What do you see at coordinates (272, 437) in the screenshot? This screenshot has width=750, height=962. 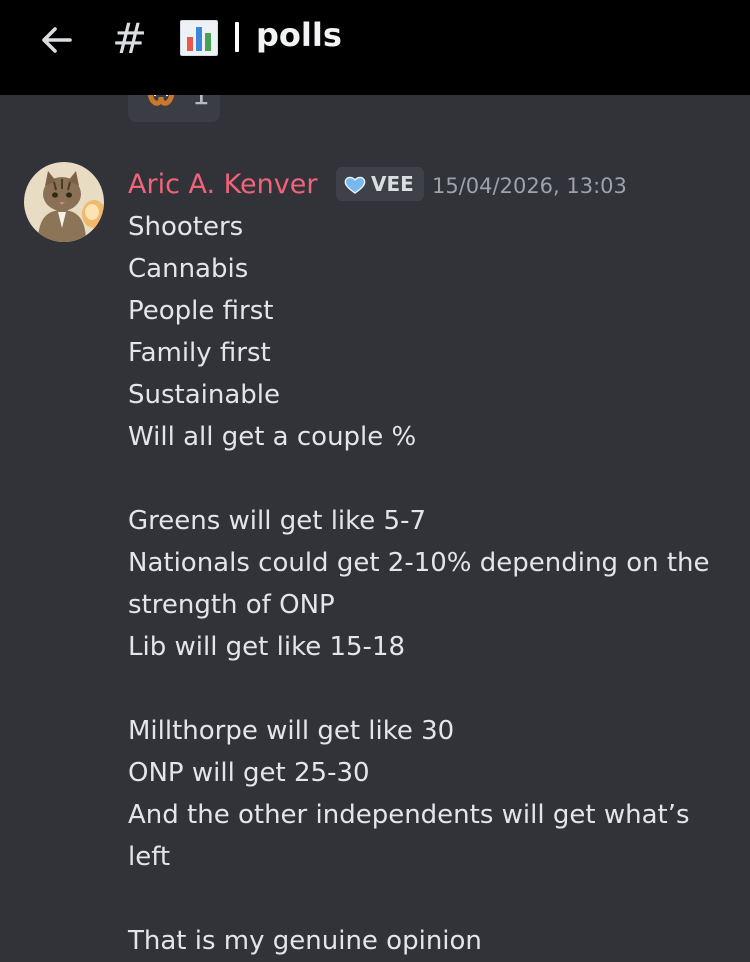 I see `message-line: Will all get a couple %` at bounding box center [272, 437].